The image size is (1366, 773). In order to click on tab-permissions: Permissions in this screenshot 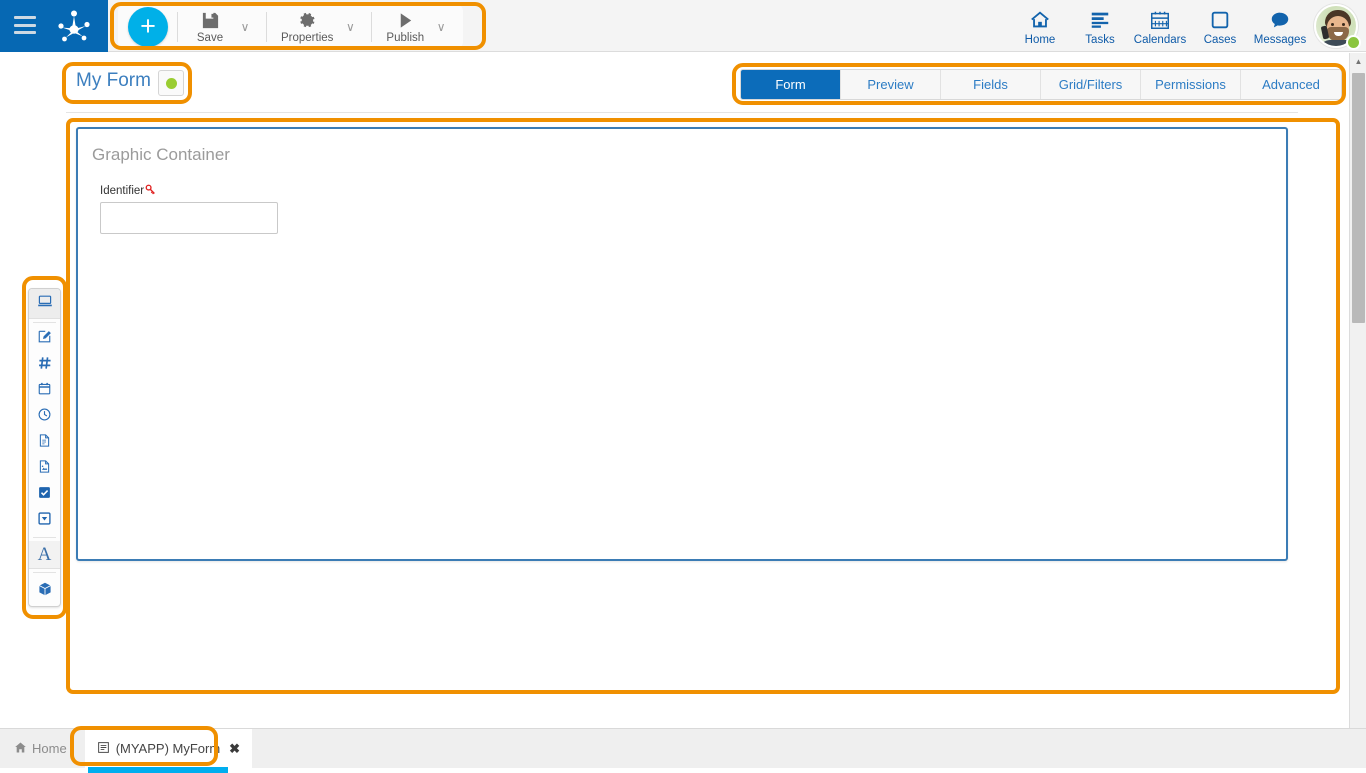, I will do `click(1191, 84)`.